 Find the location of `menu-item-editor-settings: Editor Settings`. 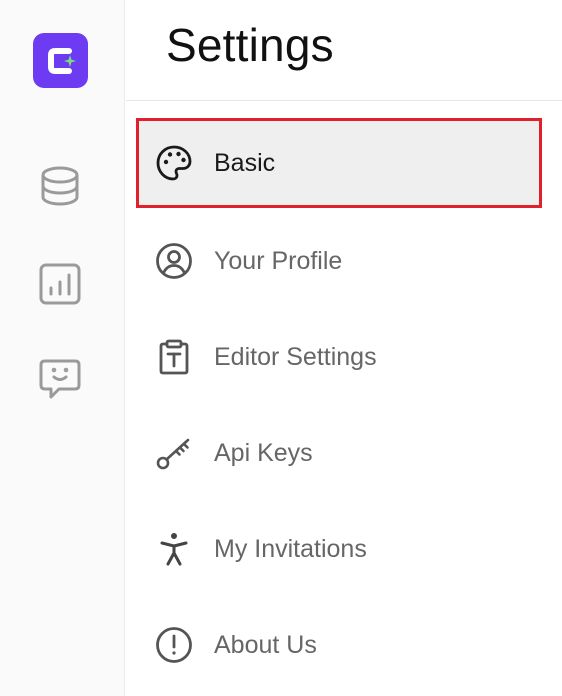

menu-item-editor-settings: Editor Settings is located at coordinates (339, 357).